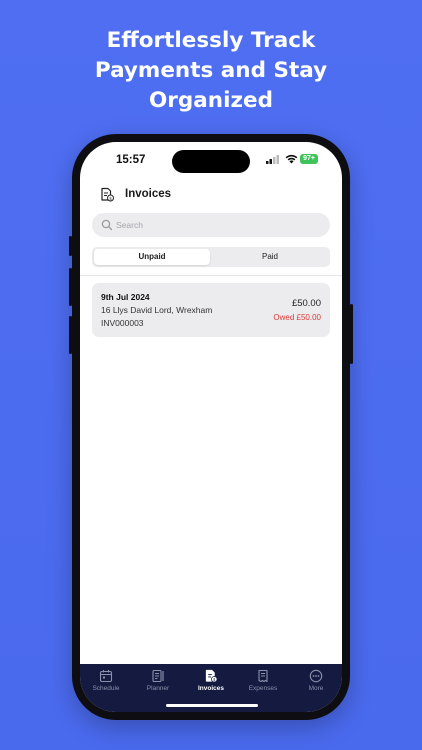 This screenshot has height=750, width=422. Describe the element at coordinates (263, 676) in the screenshot. I see `receipt-icon` at that location.